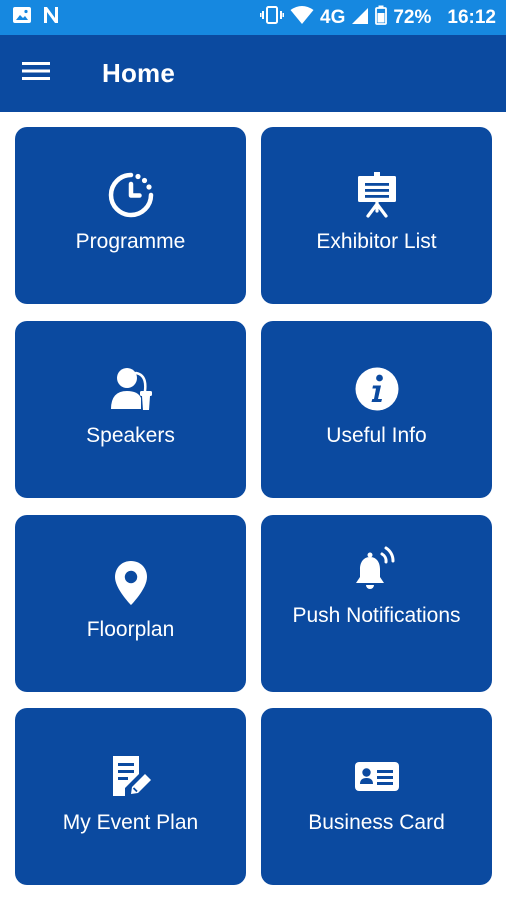 This screenshot has height=900, width=506. What do you see at coordinates (381, 18) in the screenshot?
I see `battery-icon` at bounding box center [381, 18].